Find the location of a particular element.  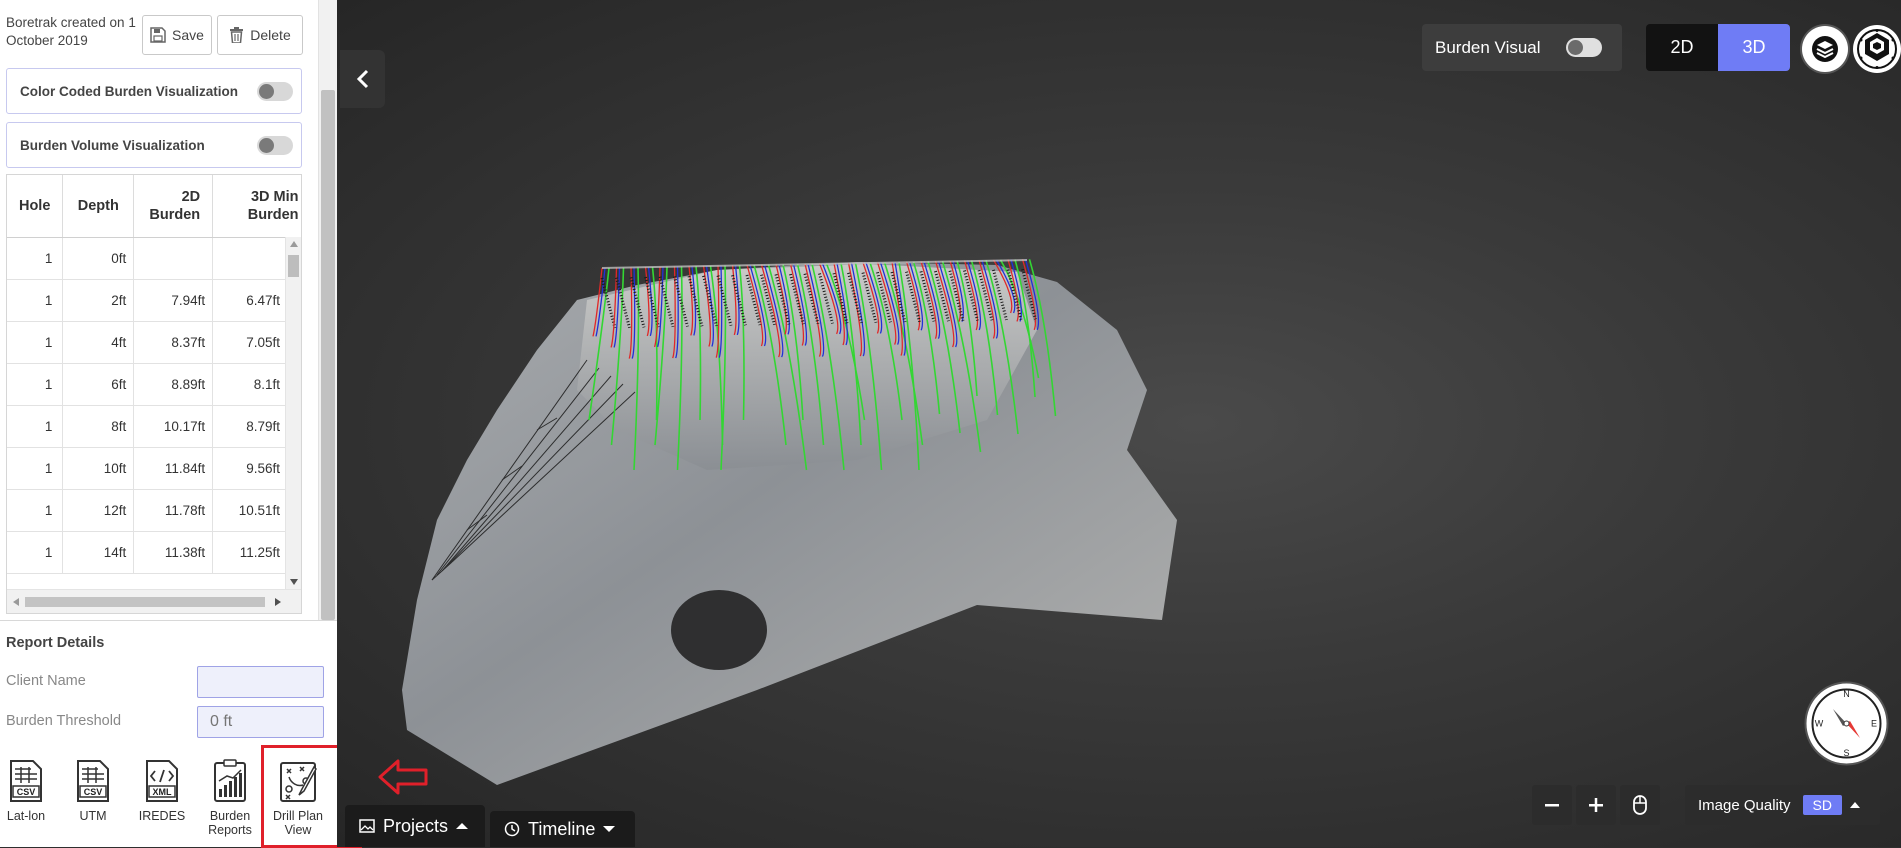

burden-visual-label: Burden Visual is located at coordinates (1488, 47).